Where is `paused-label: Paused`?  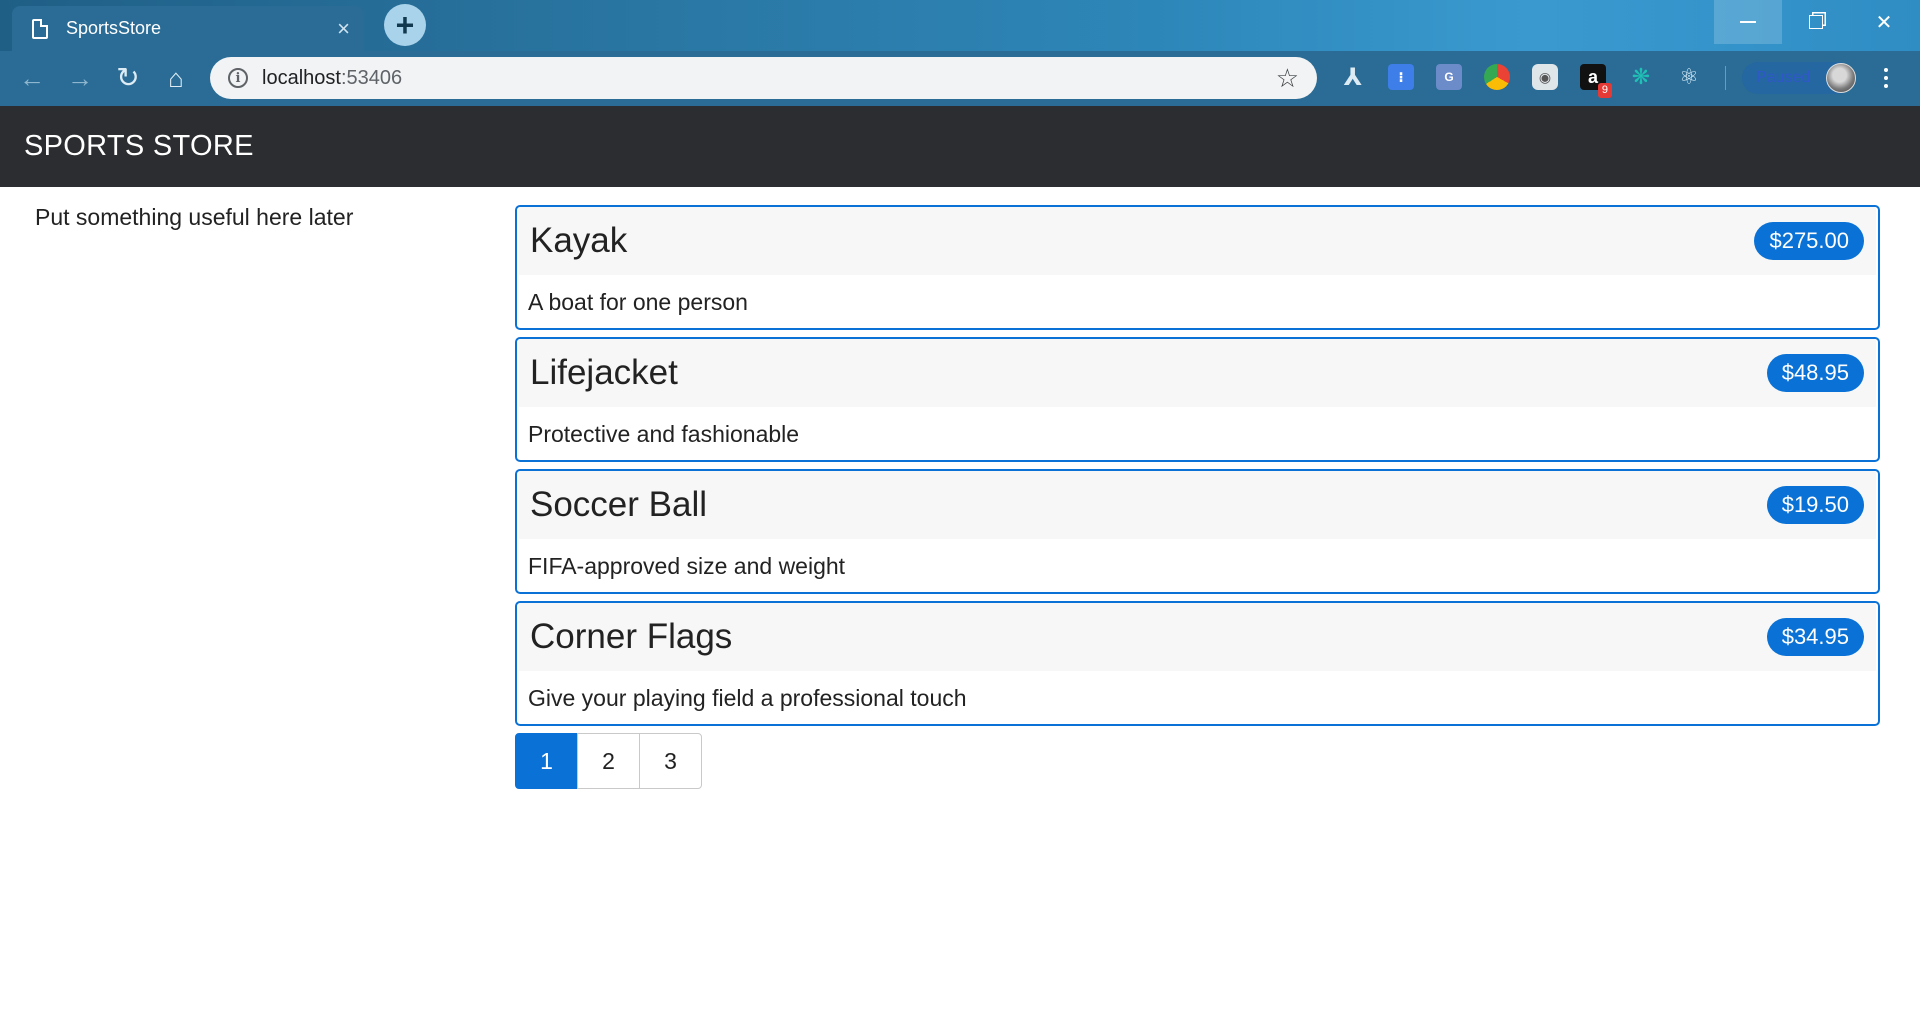
paused-label: Paused is located at coordinates (1783, 77).